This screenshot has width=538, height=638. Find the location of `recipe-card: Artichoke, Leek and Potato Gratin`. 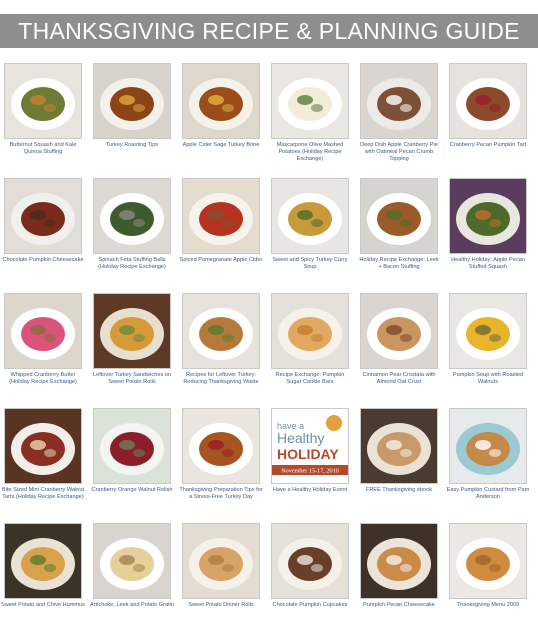

recipe-card: Artichoke, Leek and Potato Gratin is located at coordinates (132, 580).